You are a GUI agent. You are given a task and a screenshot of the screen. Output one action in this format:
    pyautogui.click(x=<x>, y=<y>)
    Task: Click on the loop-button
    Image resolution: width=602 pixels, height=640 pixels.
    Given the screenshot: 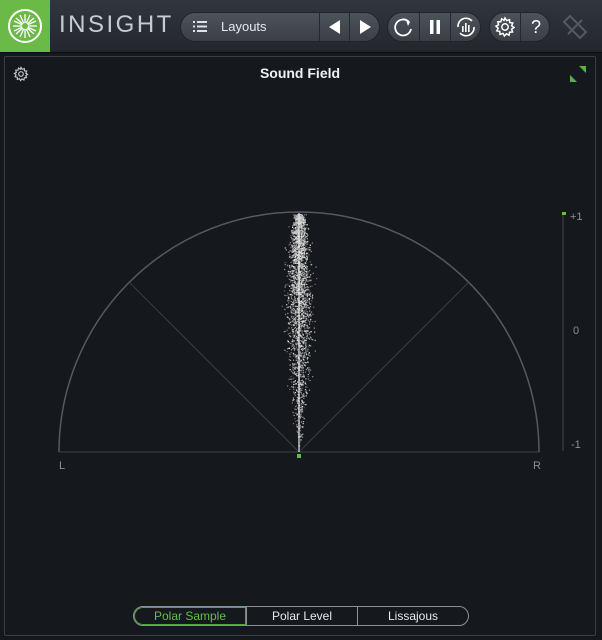 What is the action you would take?
    pyautogui.click(x=403, y=27)
    